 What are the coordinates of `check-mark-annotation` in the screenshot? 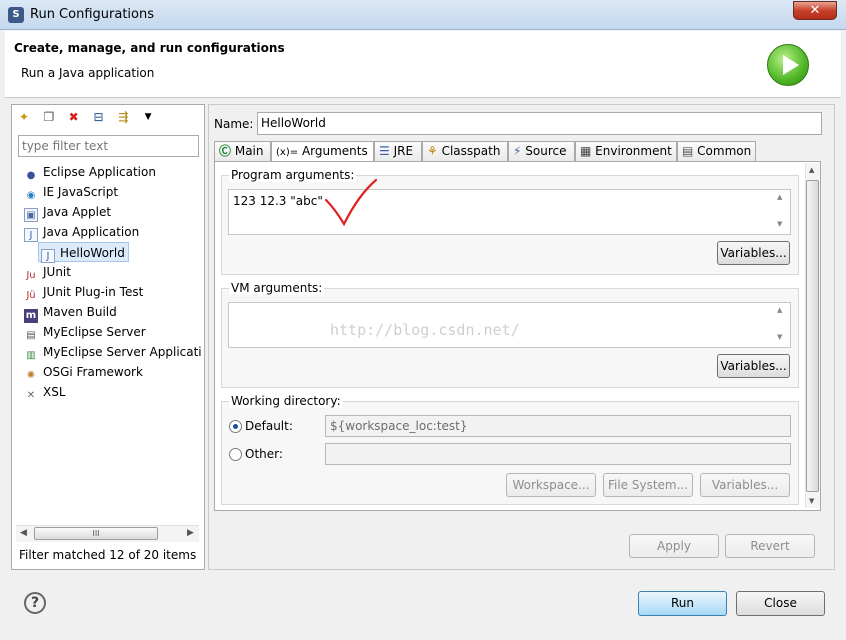 It's located at (351, 202).